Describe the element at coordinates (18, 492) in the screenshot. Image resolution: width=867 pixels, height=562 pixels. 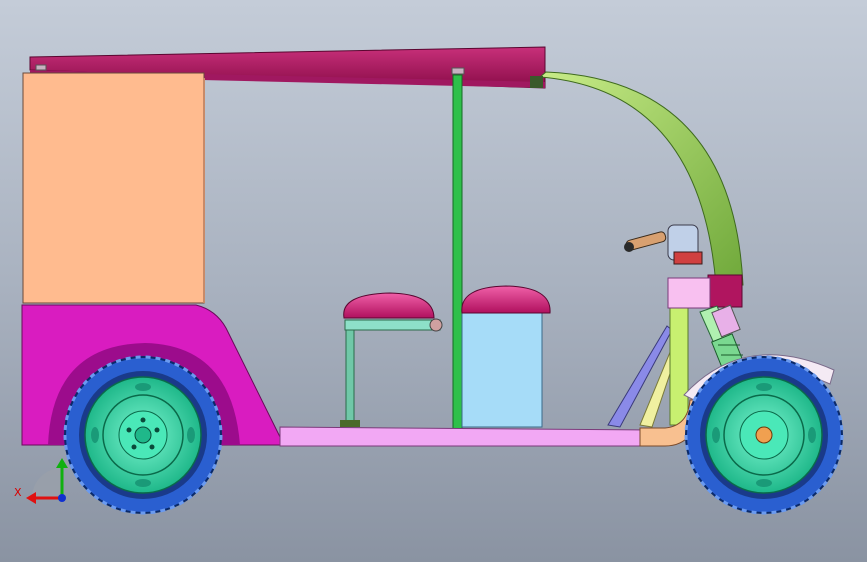
I see `x-axis-label: X` at that location.